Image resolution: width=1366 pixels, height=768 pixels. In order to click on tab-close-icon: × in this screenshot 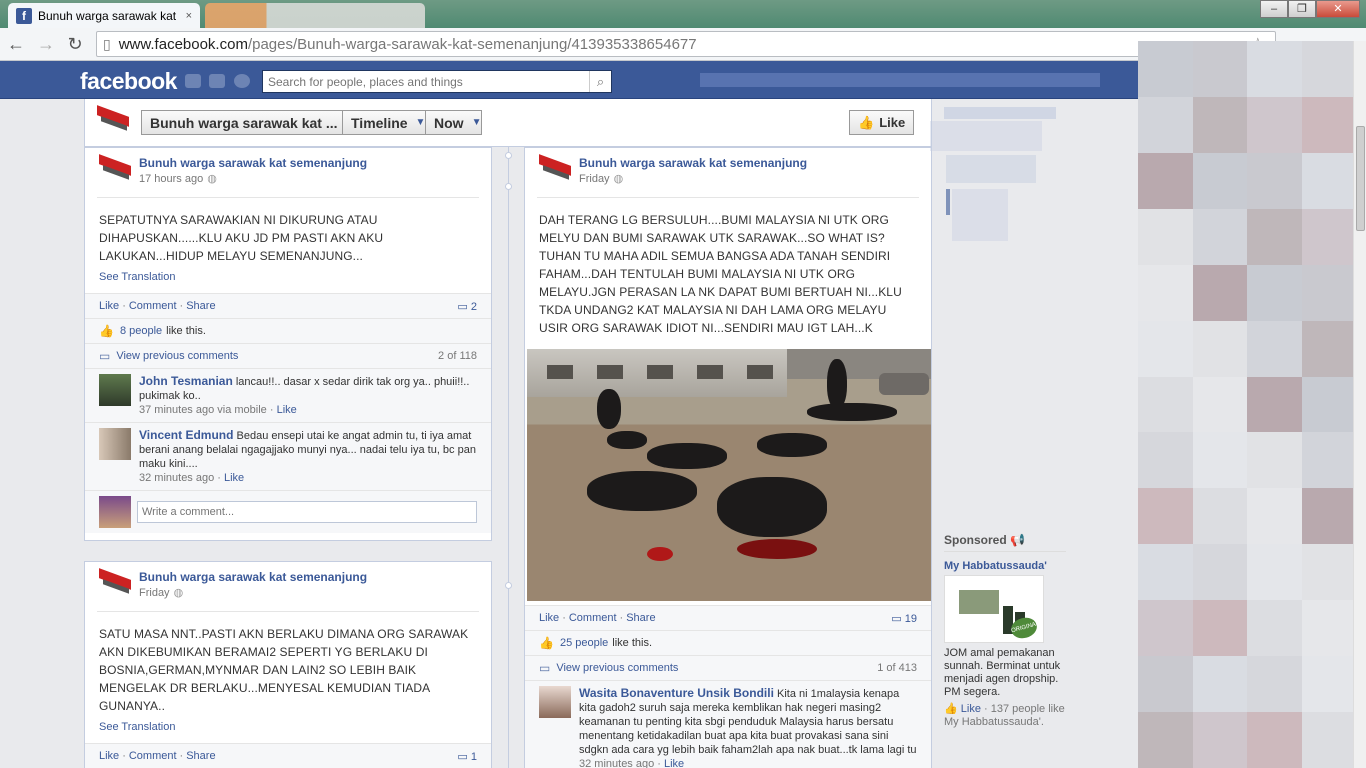, I will do `click(189, 16)`.